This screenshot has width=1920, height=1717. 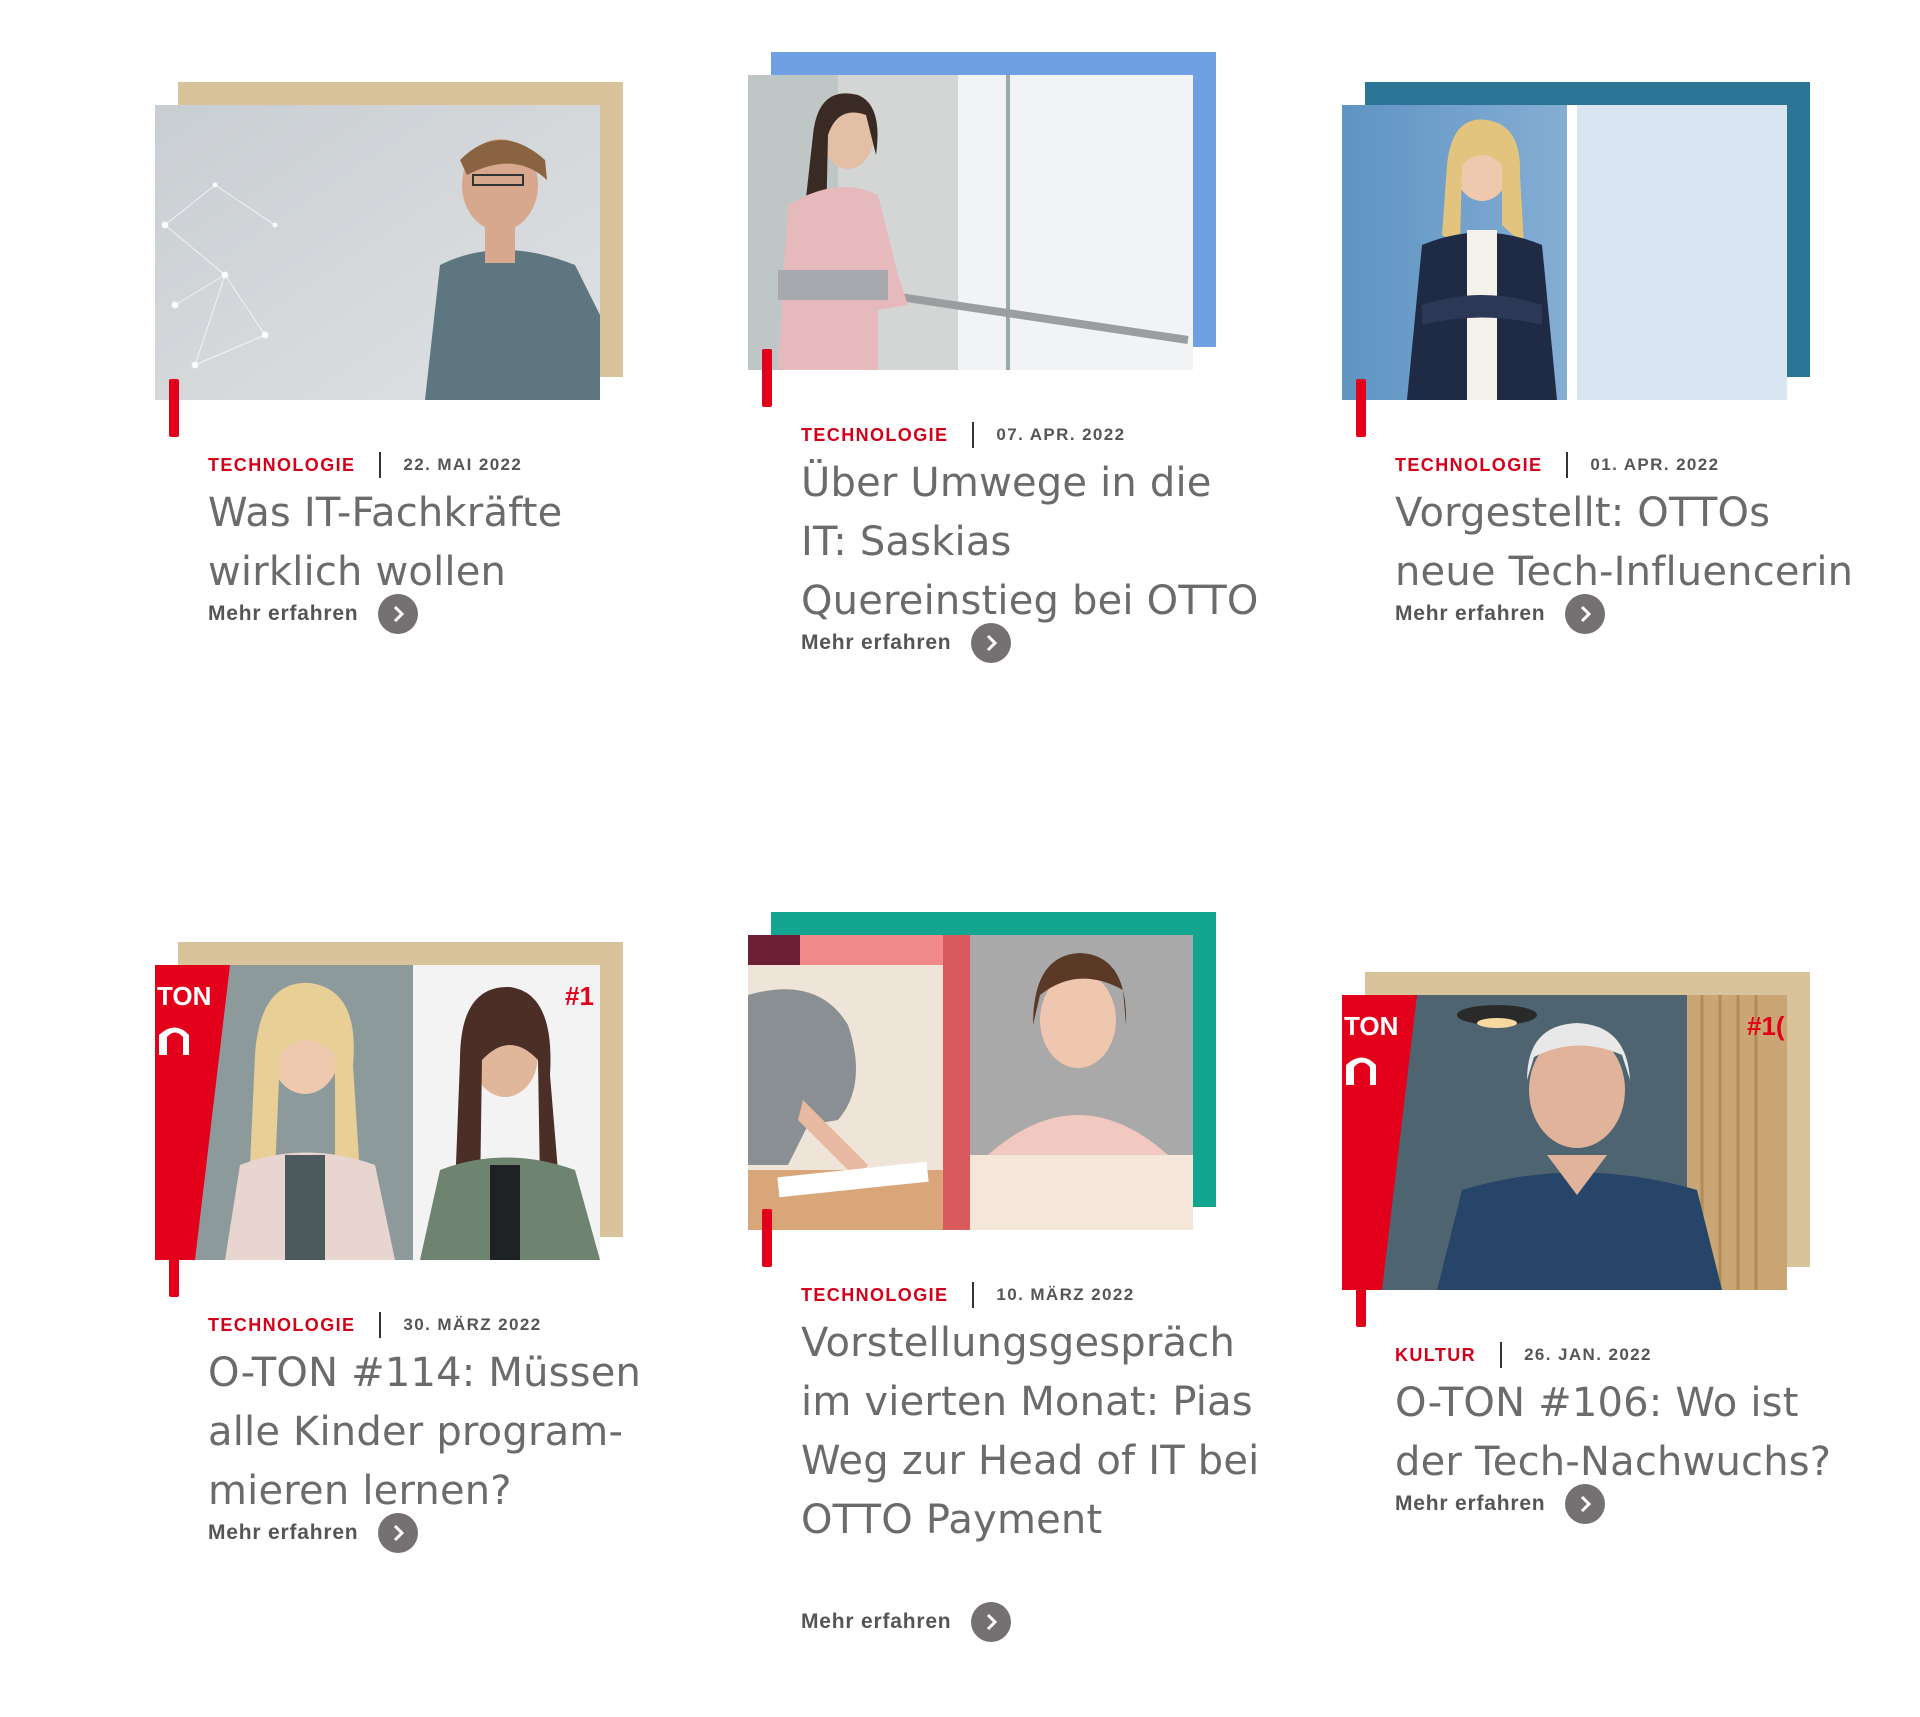 What do you see at coordinates (1557, 465) in the screenshot?
I see `article-meta: TECHNOLOGIE 01. APR. 2022` at bounding box center [1557, 465].